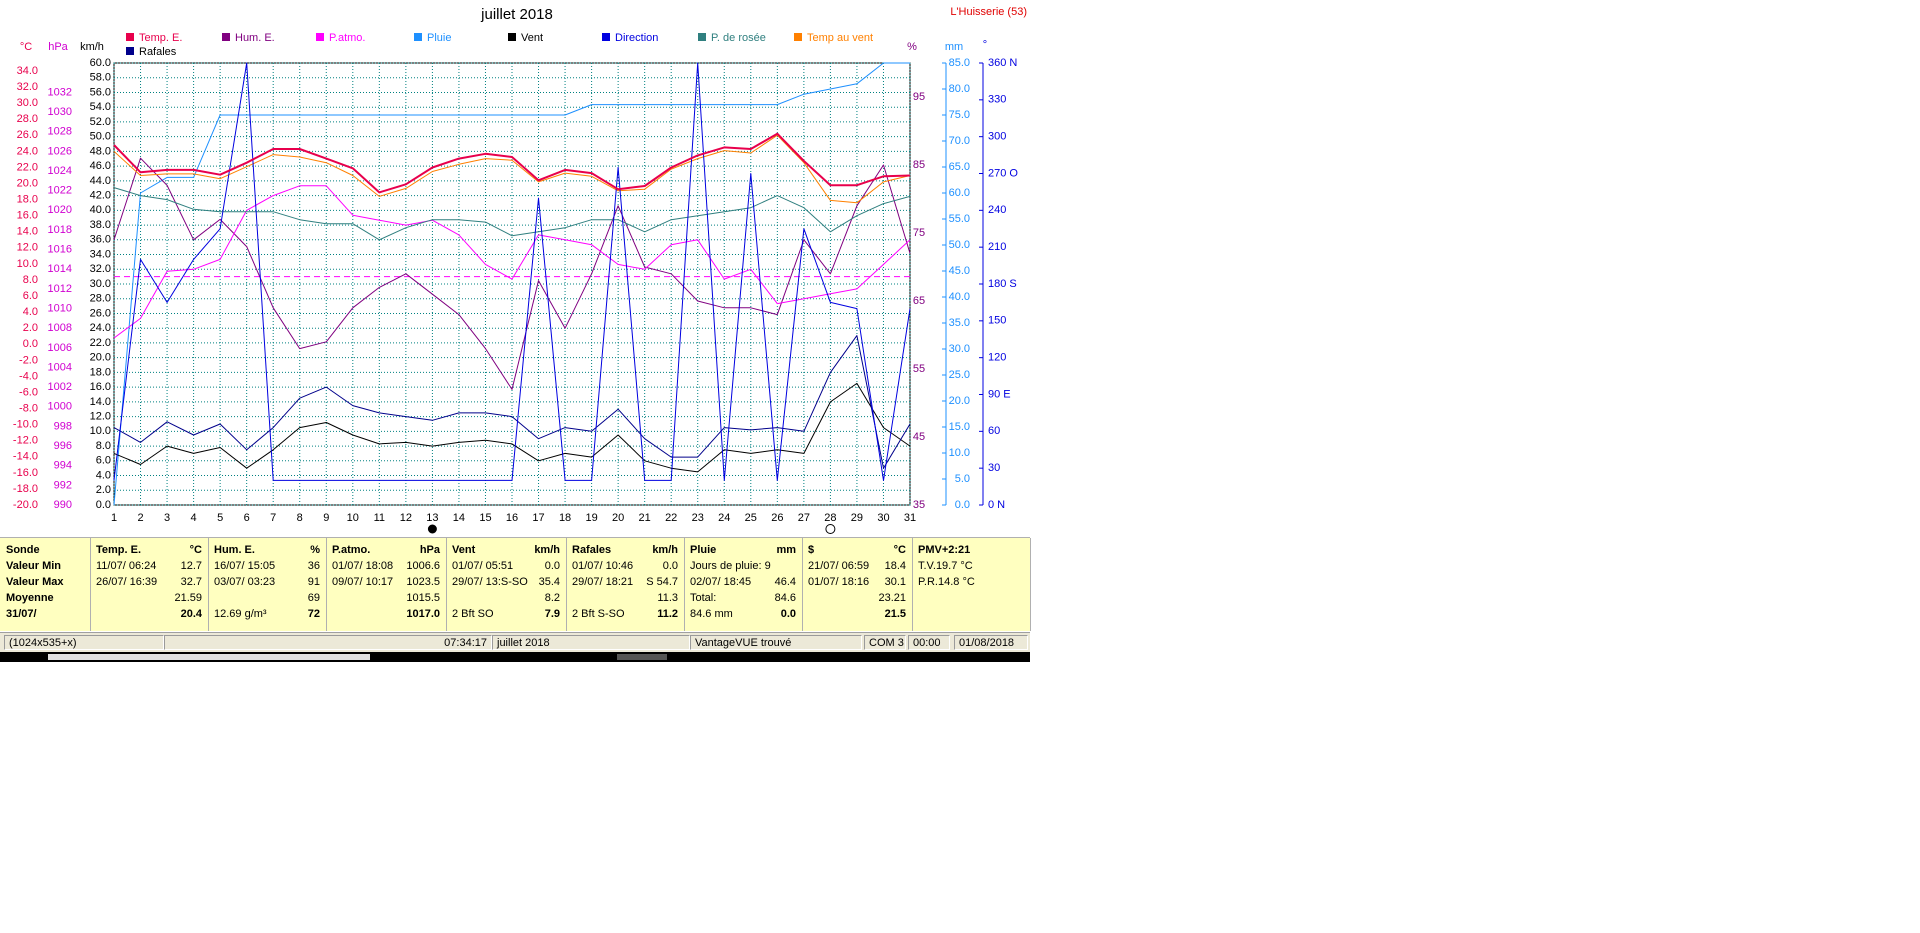  Describe the element at coordinates (959, 167) in the screenshot. I see `rain-tick-label: 65.0` at that location.